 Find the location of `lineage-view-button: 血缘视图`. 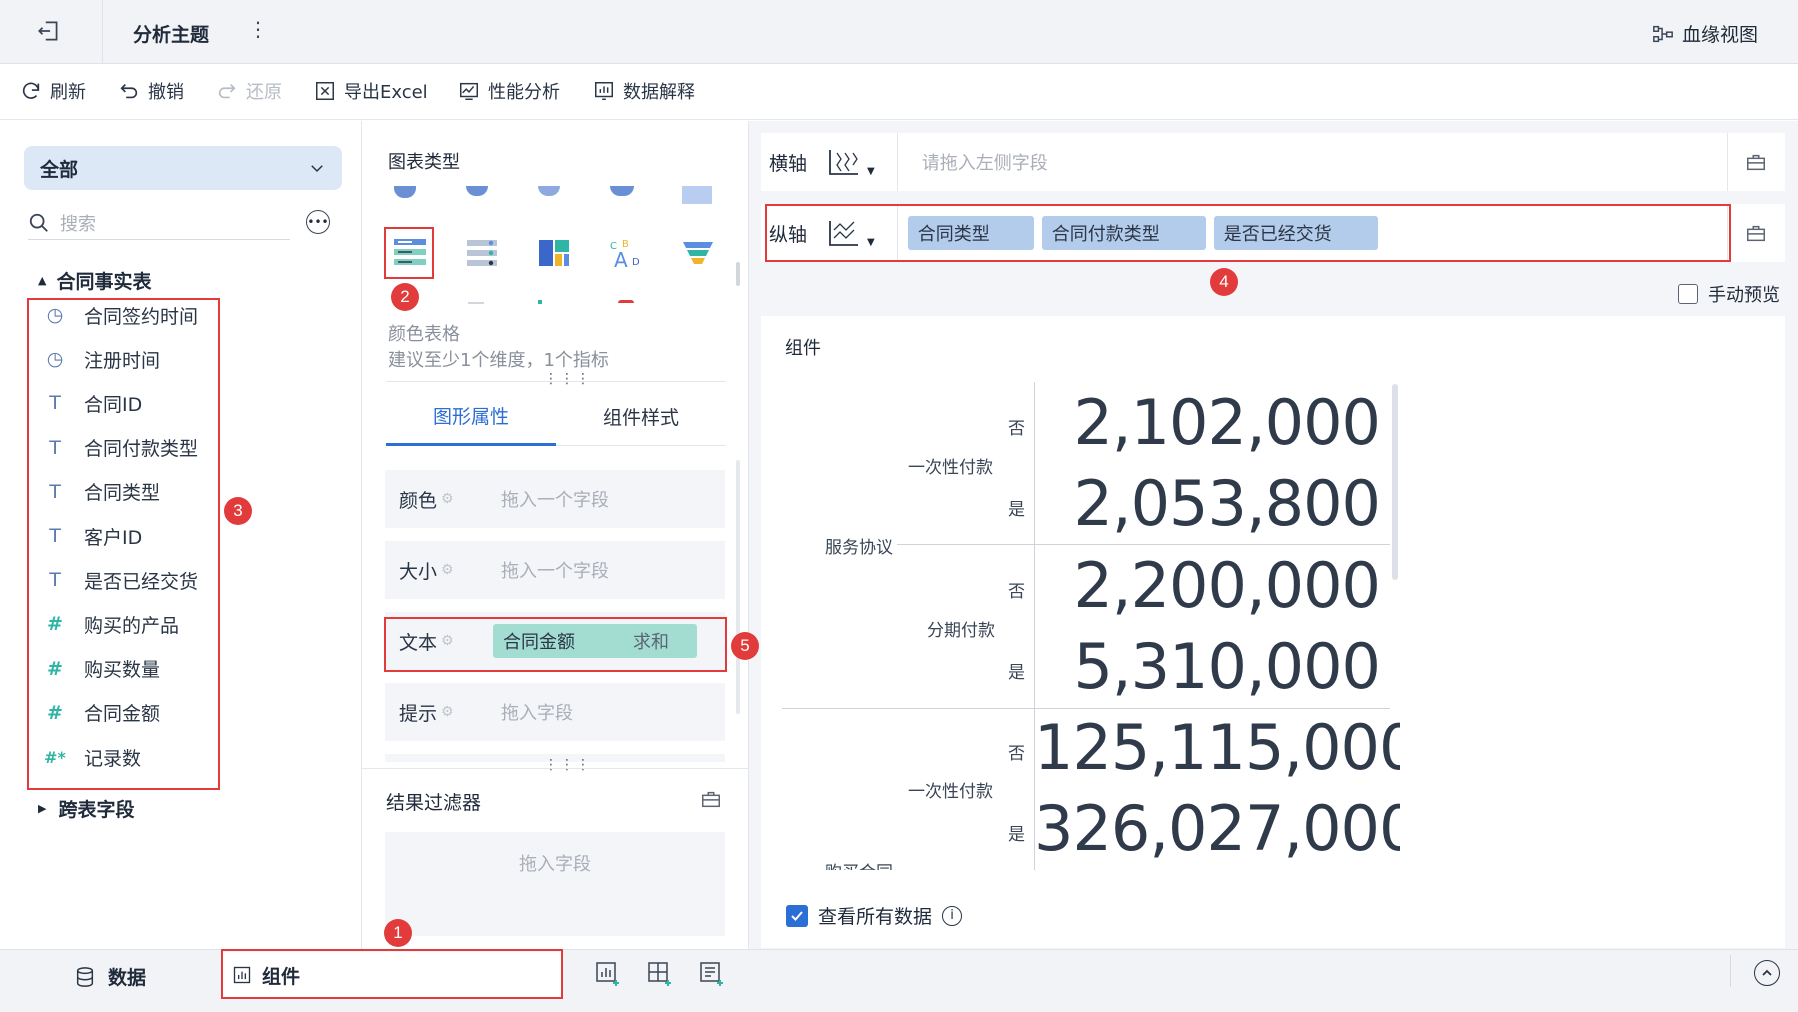

lineage-view-button: 血缘视图 is located at coordinates (1705, 33).